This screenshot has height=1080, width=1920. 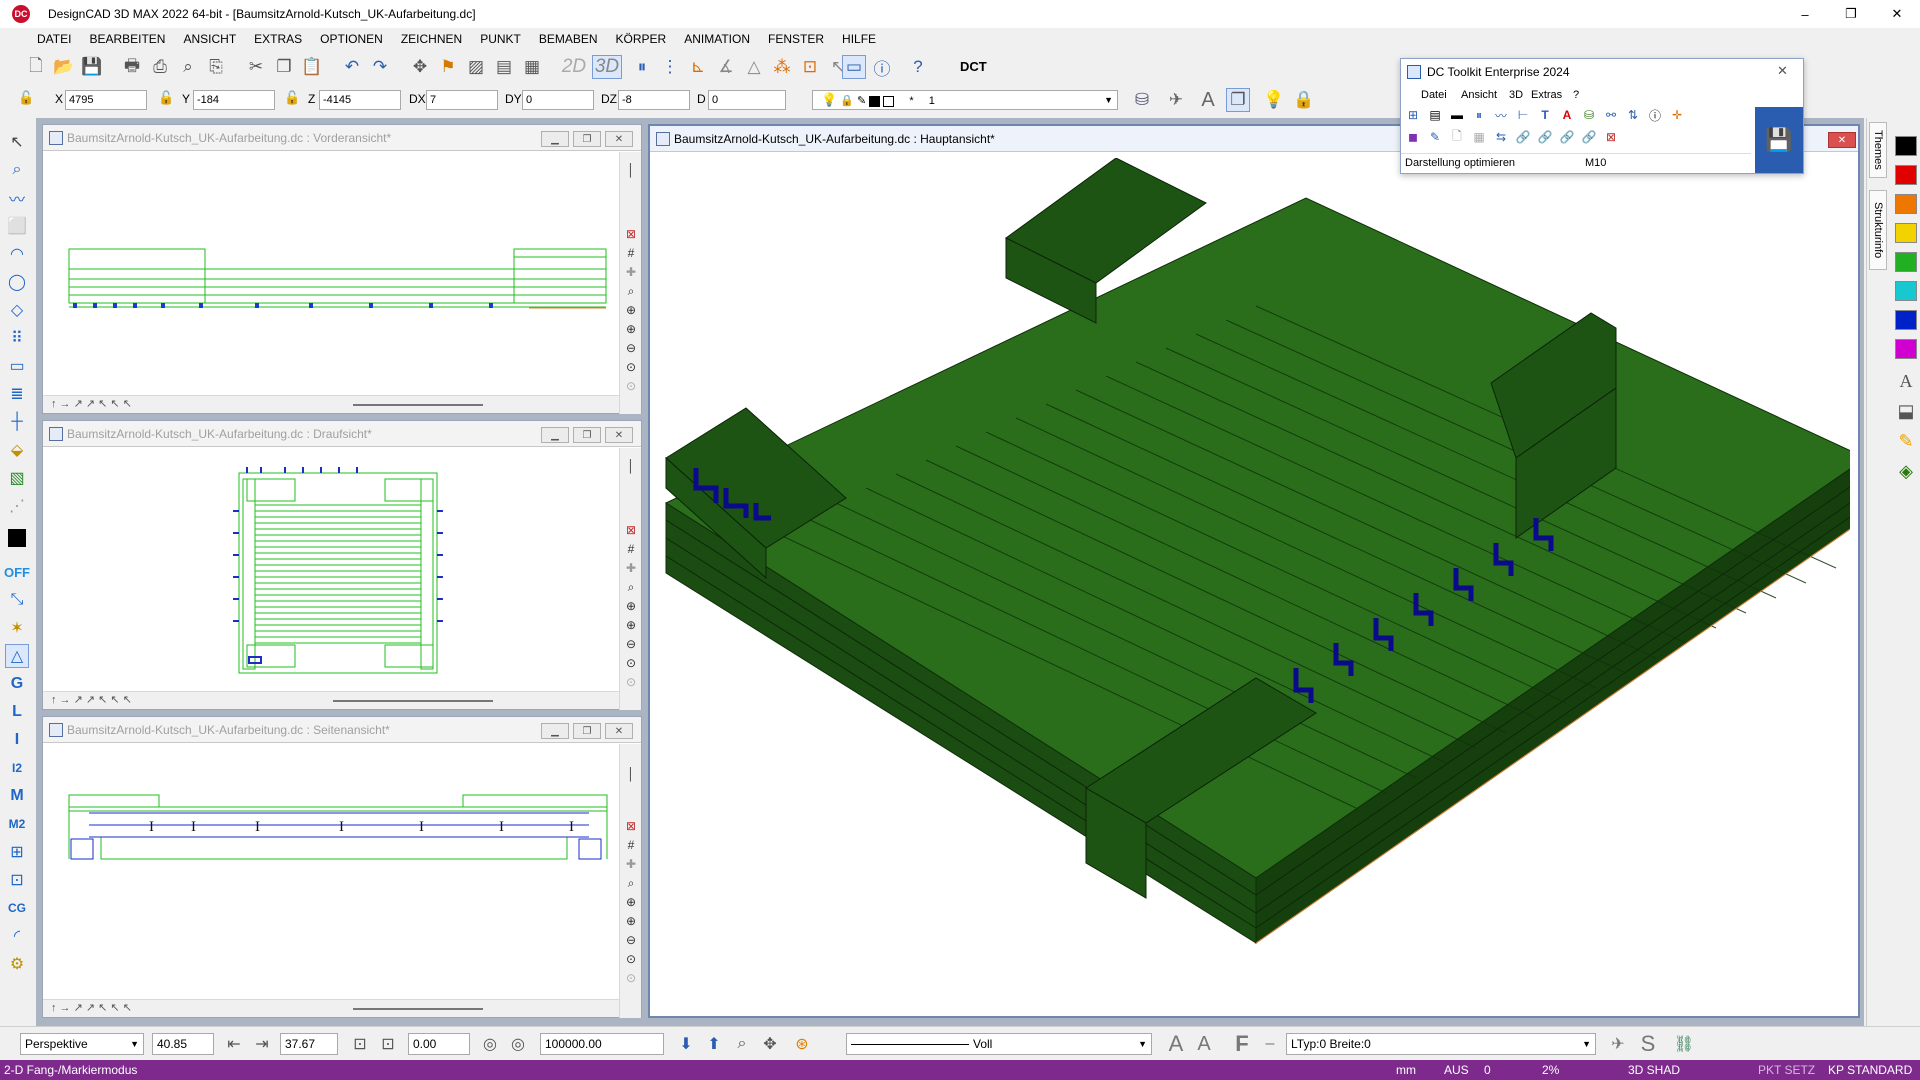 I want to click on menu-punkt: PUNKT, so click(x=500, y=39).